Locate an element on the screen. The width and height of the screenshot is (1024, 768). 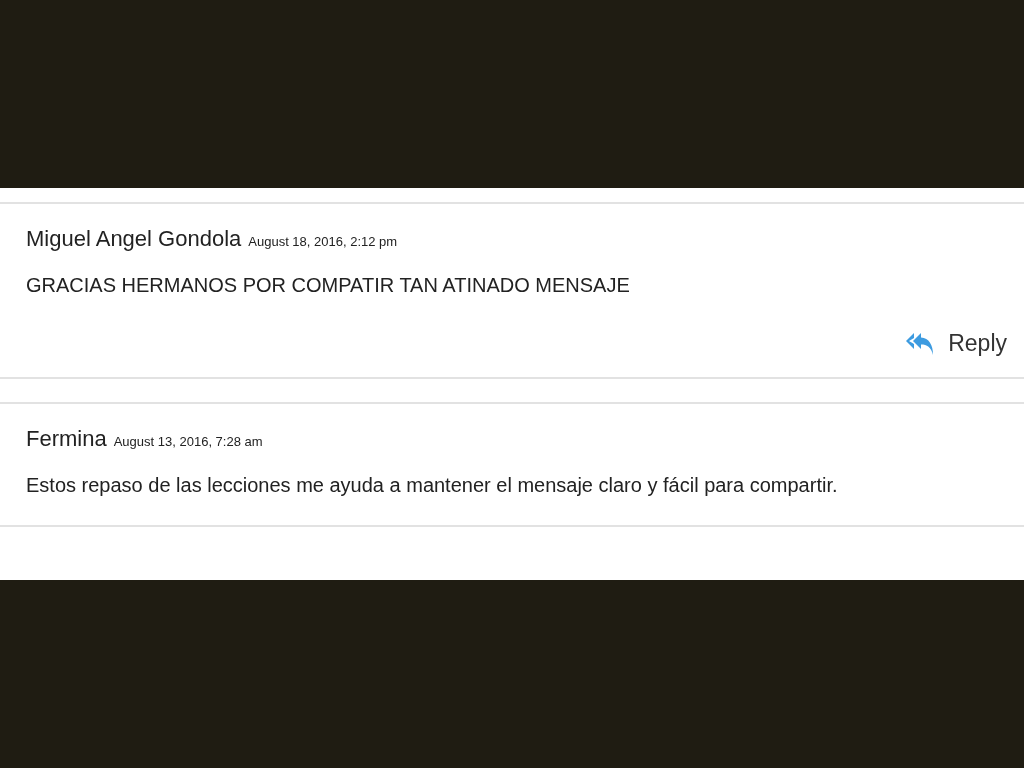
comment-author: Miguel Angel Gondola is located at coordinates (134, 239).